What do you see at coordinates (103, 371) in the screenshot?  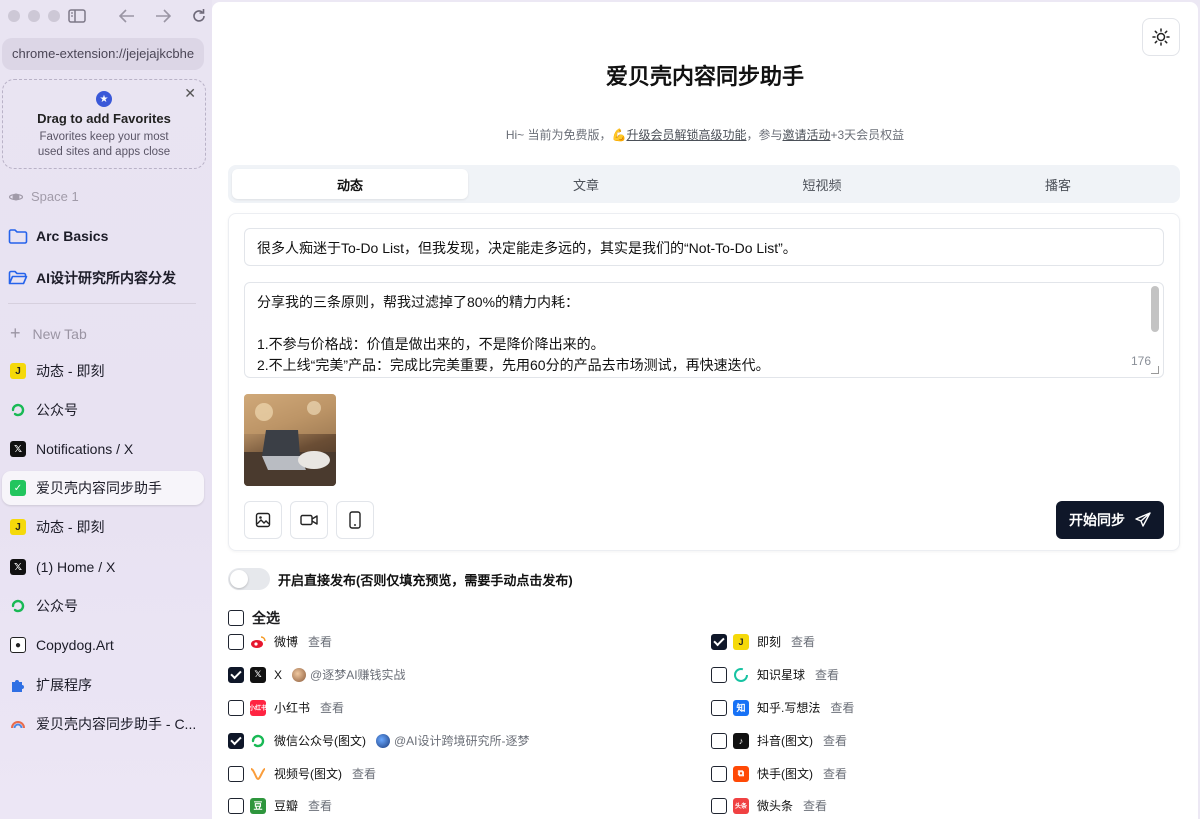 I see `sidebar-tab-jike: J 动态 - 即刻` at bounding box center [103, 371].